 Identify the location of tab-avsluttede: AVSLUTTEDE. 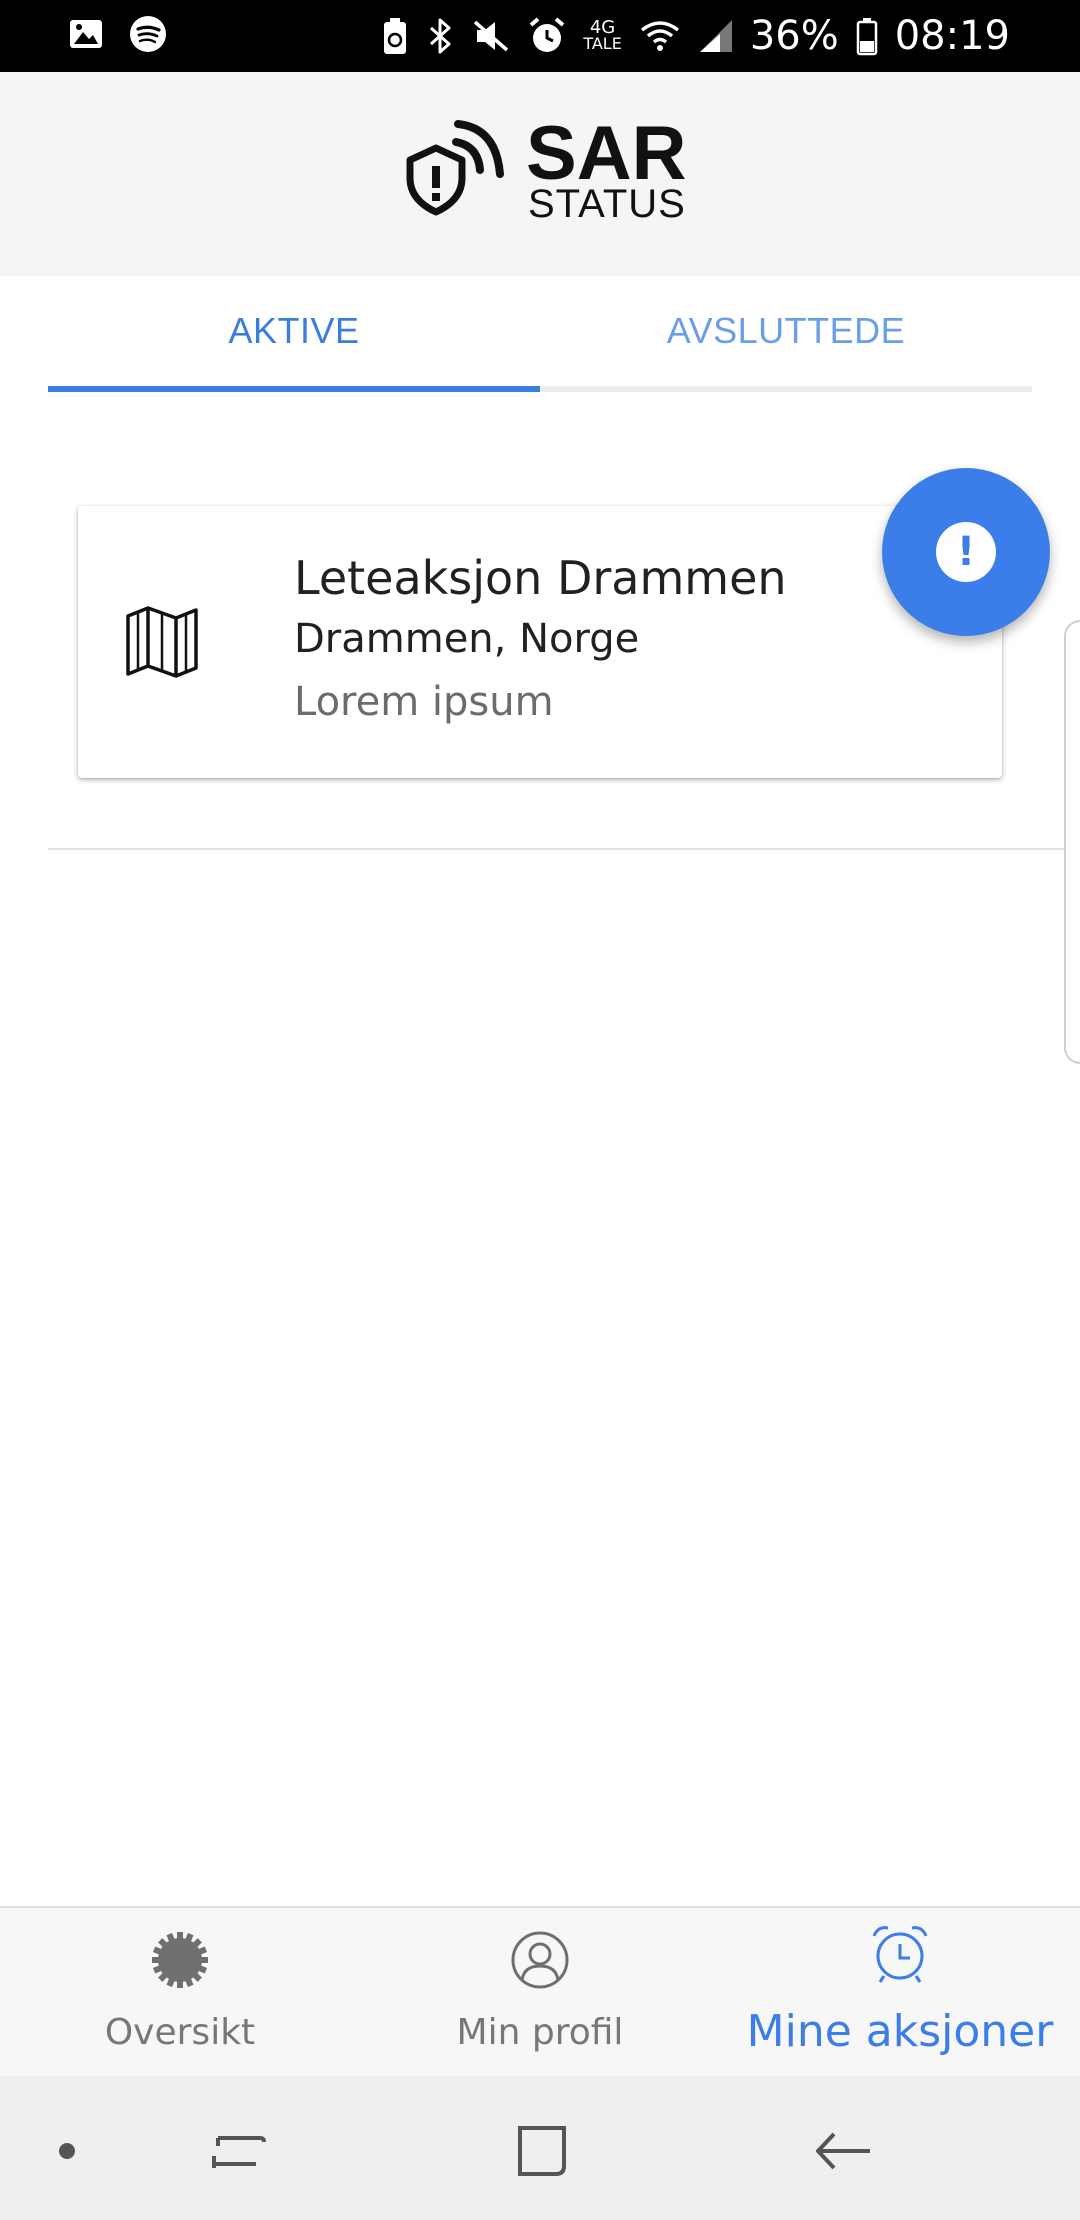
(786, 331).